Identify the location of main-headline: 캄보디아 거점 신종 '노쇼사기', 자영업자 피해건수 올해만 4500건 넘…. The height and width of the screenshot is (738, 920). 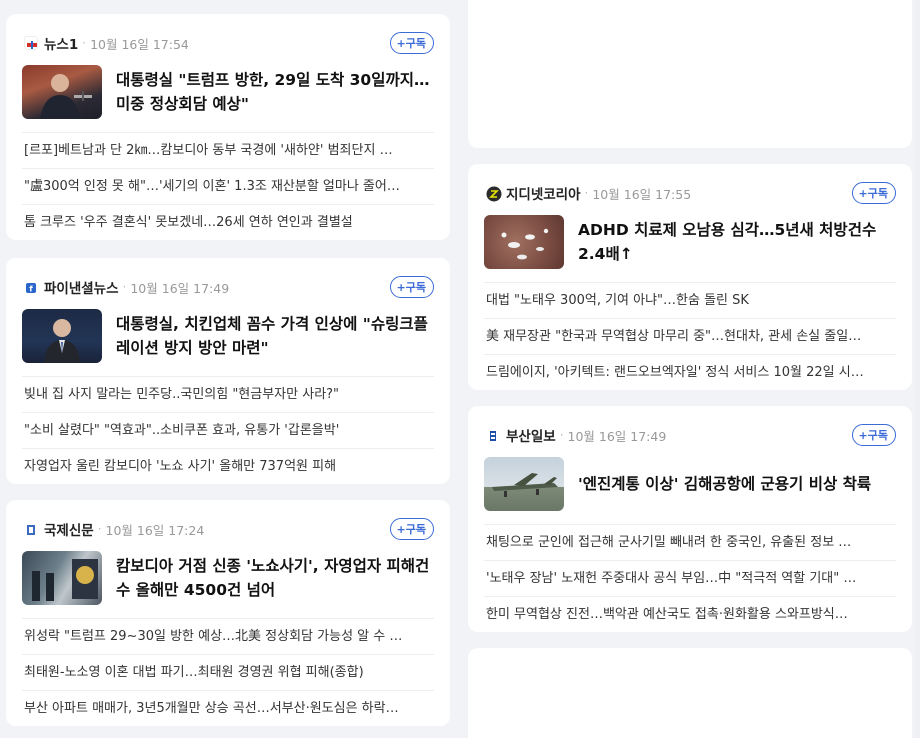
(275, 578).